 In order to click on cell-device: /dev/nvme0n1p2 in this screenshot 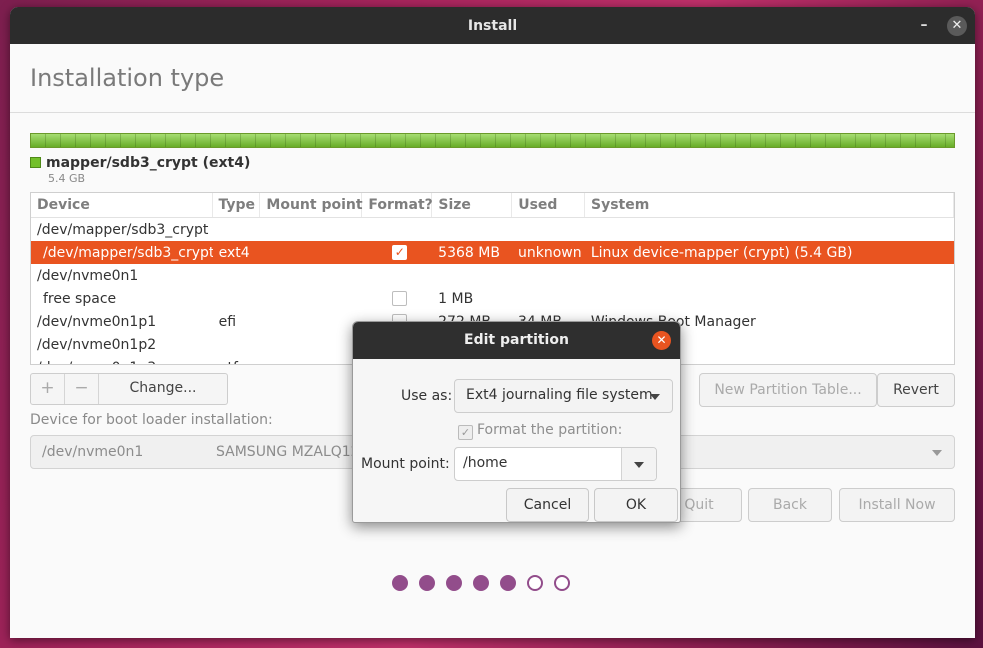, I will do `click(97, 344)`.